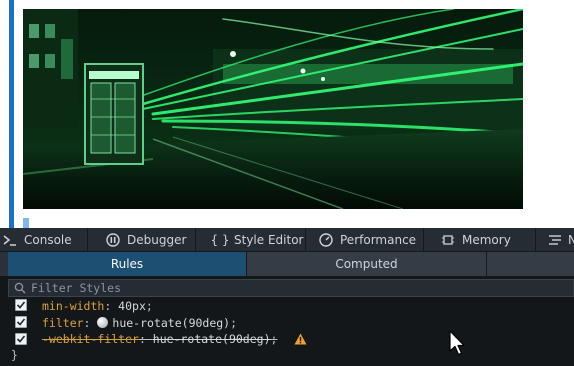 The width and height of the screenshot is (574, 366). Describe the element at coordinates (291, 288) in the screenshot. I see `filter-styles-input: Filter Styles` at that location.